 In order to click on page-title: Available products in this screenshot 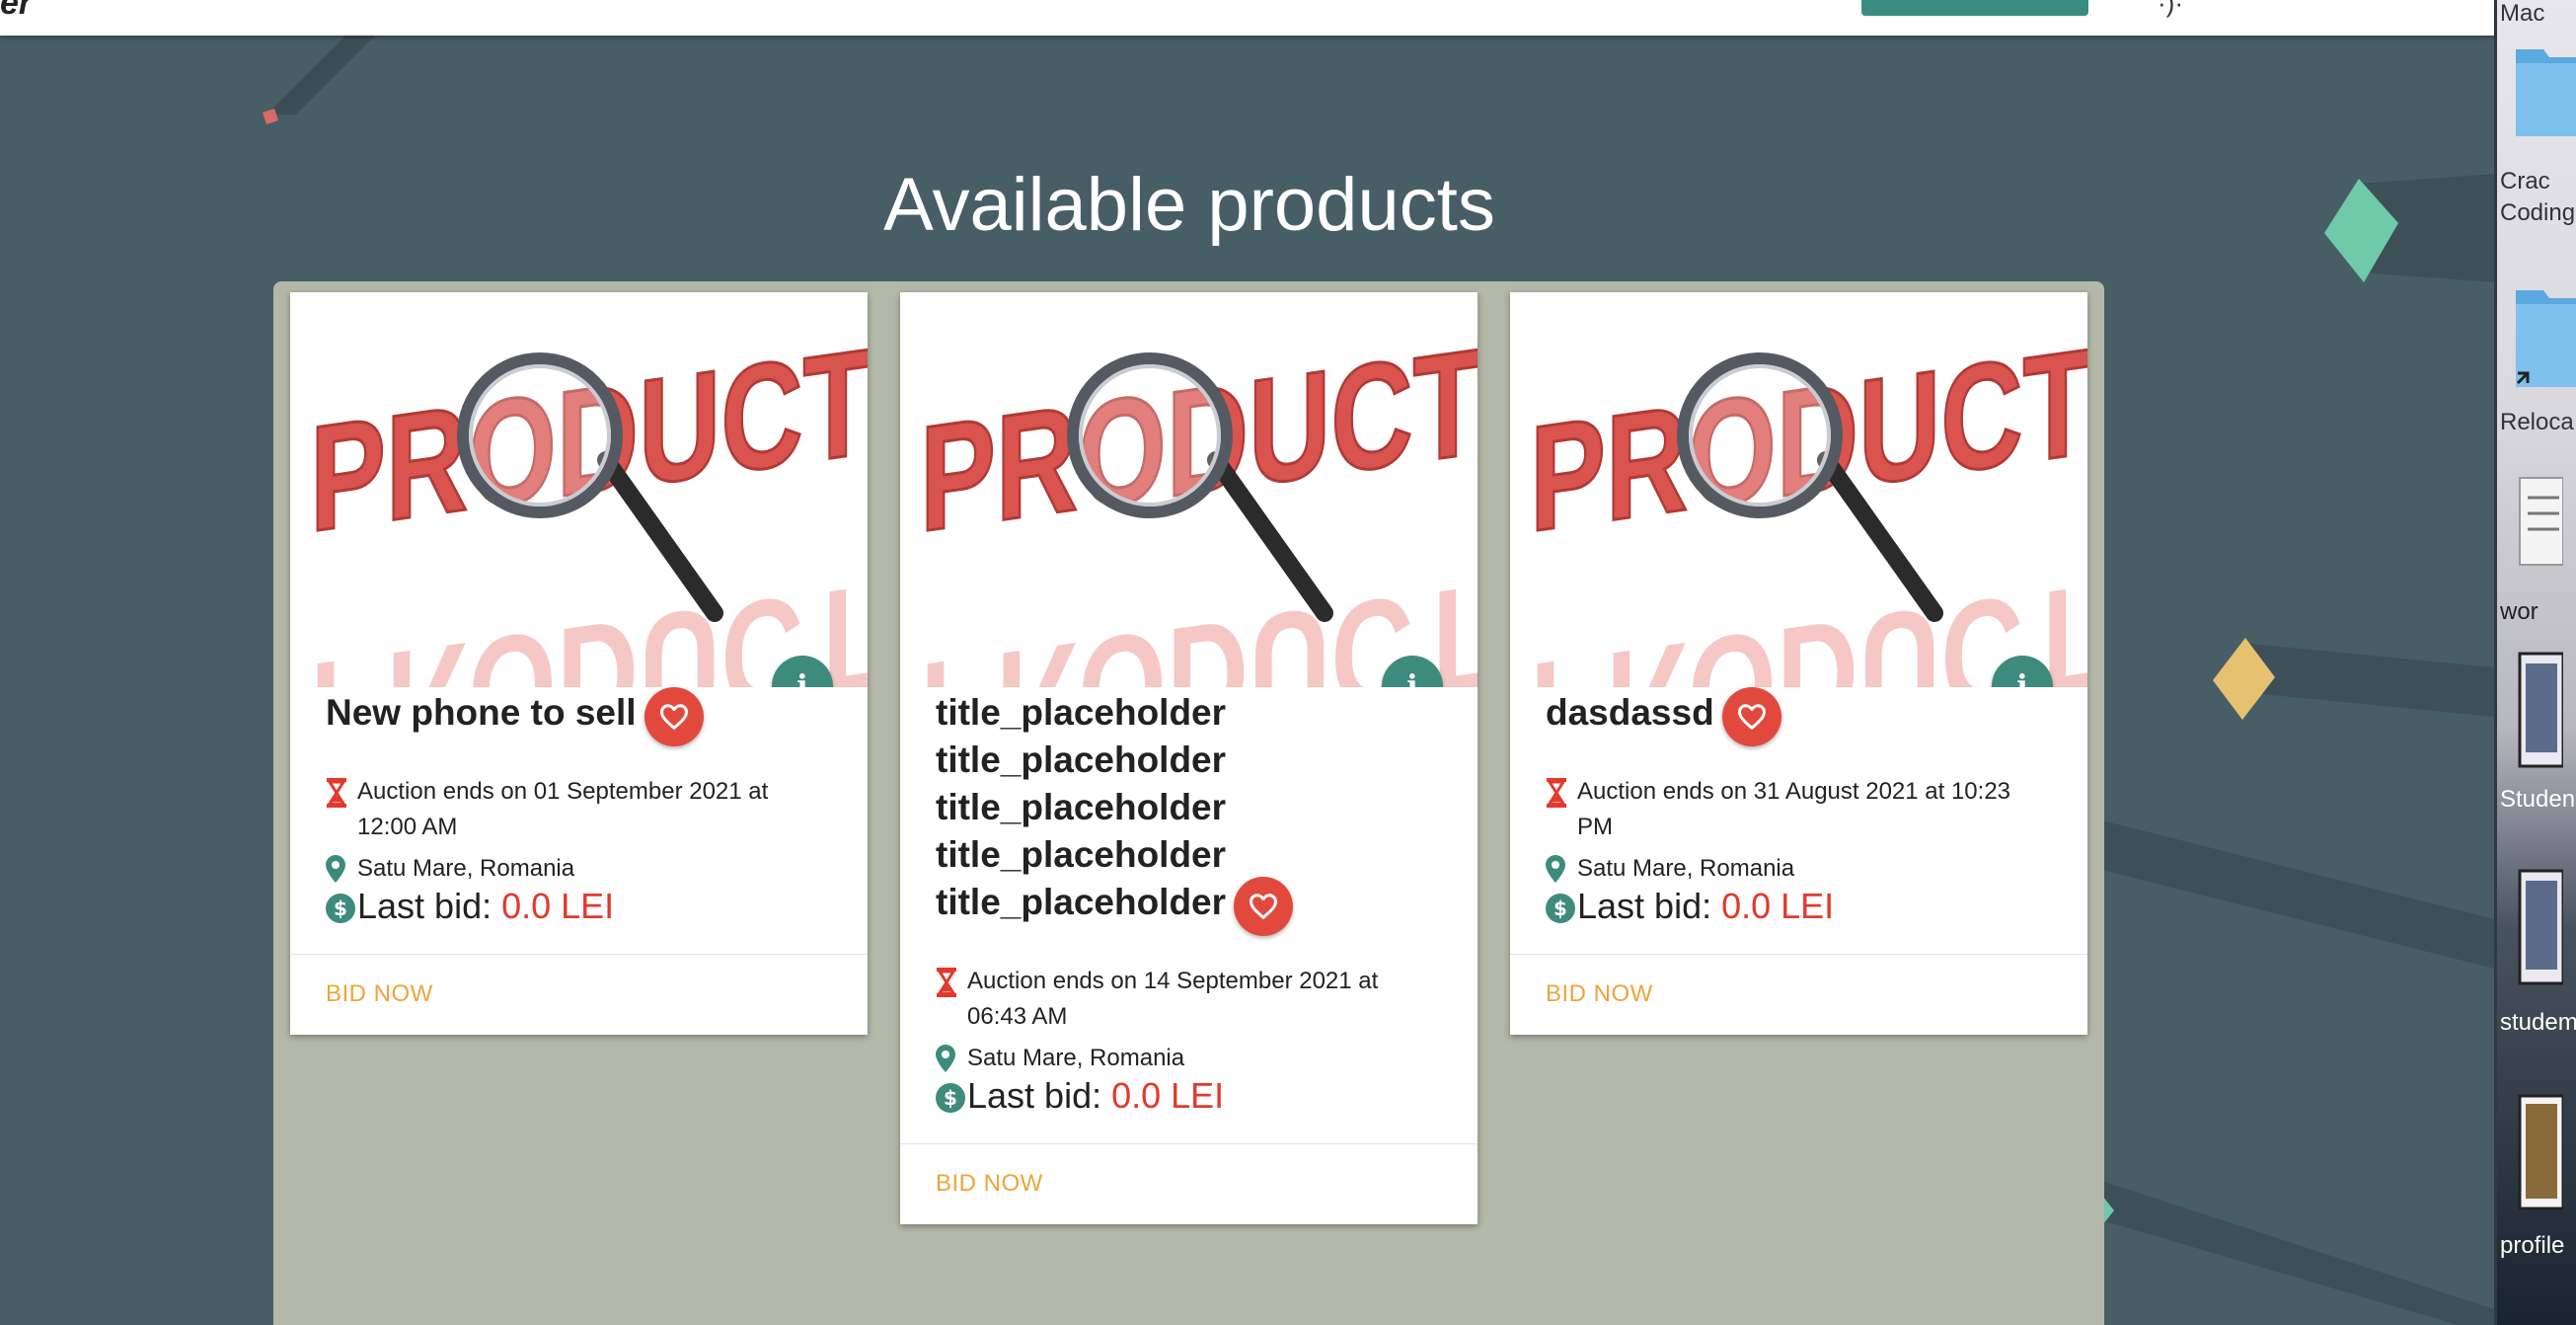, I will do `click(1189, 205)`.